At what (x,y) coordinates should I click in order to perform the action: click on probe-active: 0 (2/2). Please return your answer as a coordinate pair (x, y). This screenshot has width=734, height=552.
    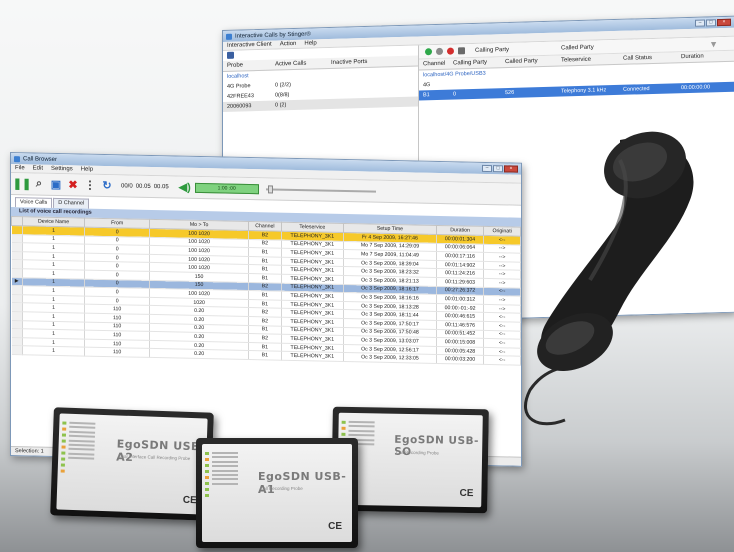
    Looking at the image, I should click on (283, 85).